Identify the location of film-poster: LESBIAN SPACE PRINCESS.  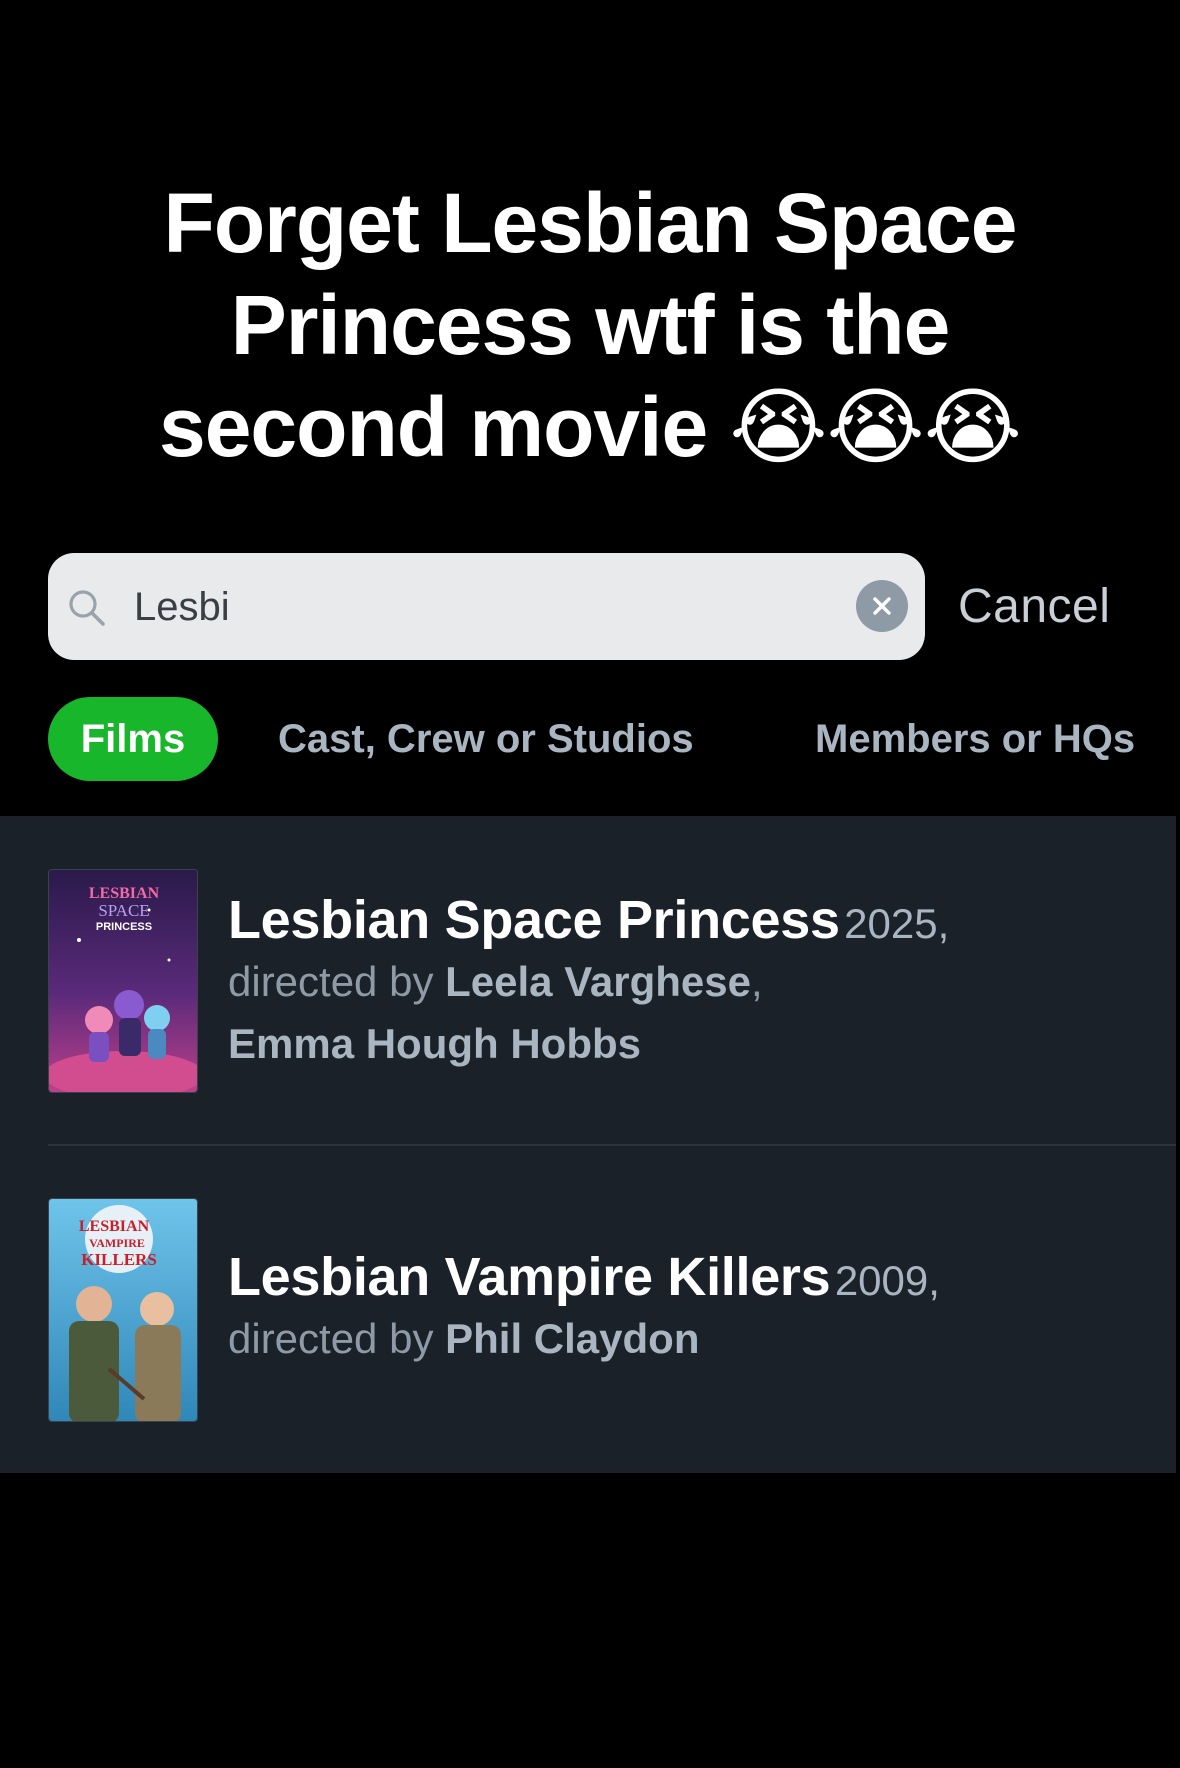
(123, 981).